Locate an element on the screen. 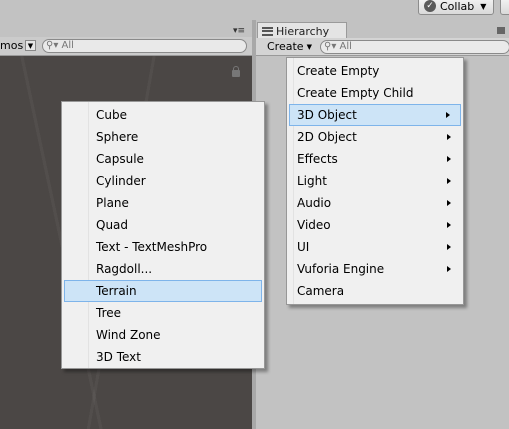 Image resolution: width=509 pixels, height=429 pixels. submenu-item-label: Wind Zone is located at coordinates (128, 335).